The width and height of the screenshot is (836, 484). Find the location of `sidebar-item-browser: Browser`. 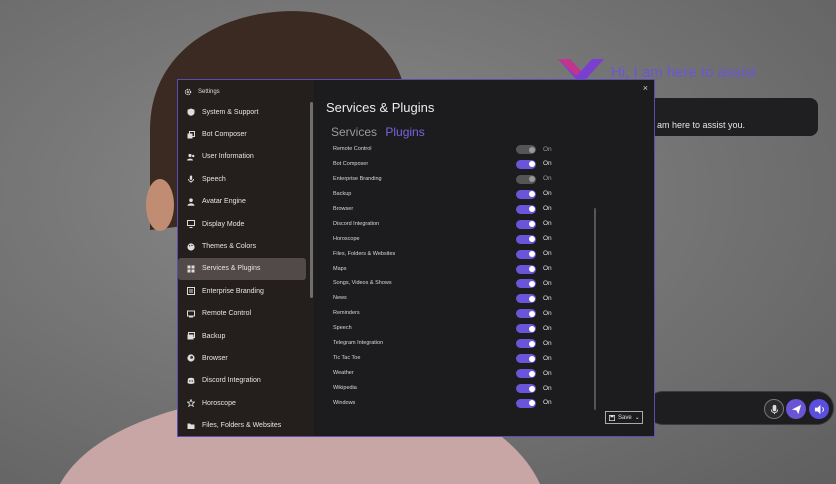

sidebar-item-browser: Browser is located at coordinates (243, 358).